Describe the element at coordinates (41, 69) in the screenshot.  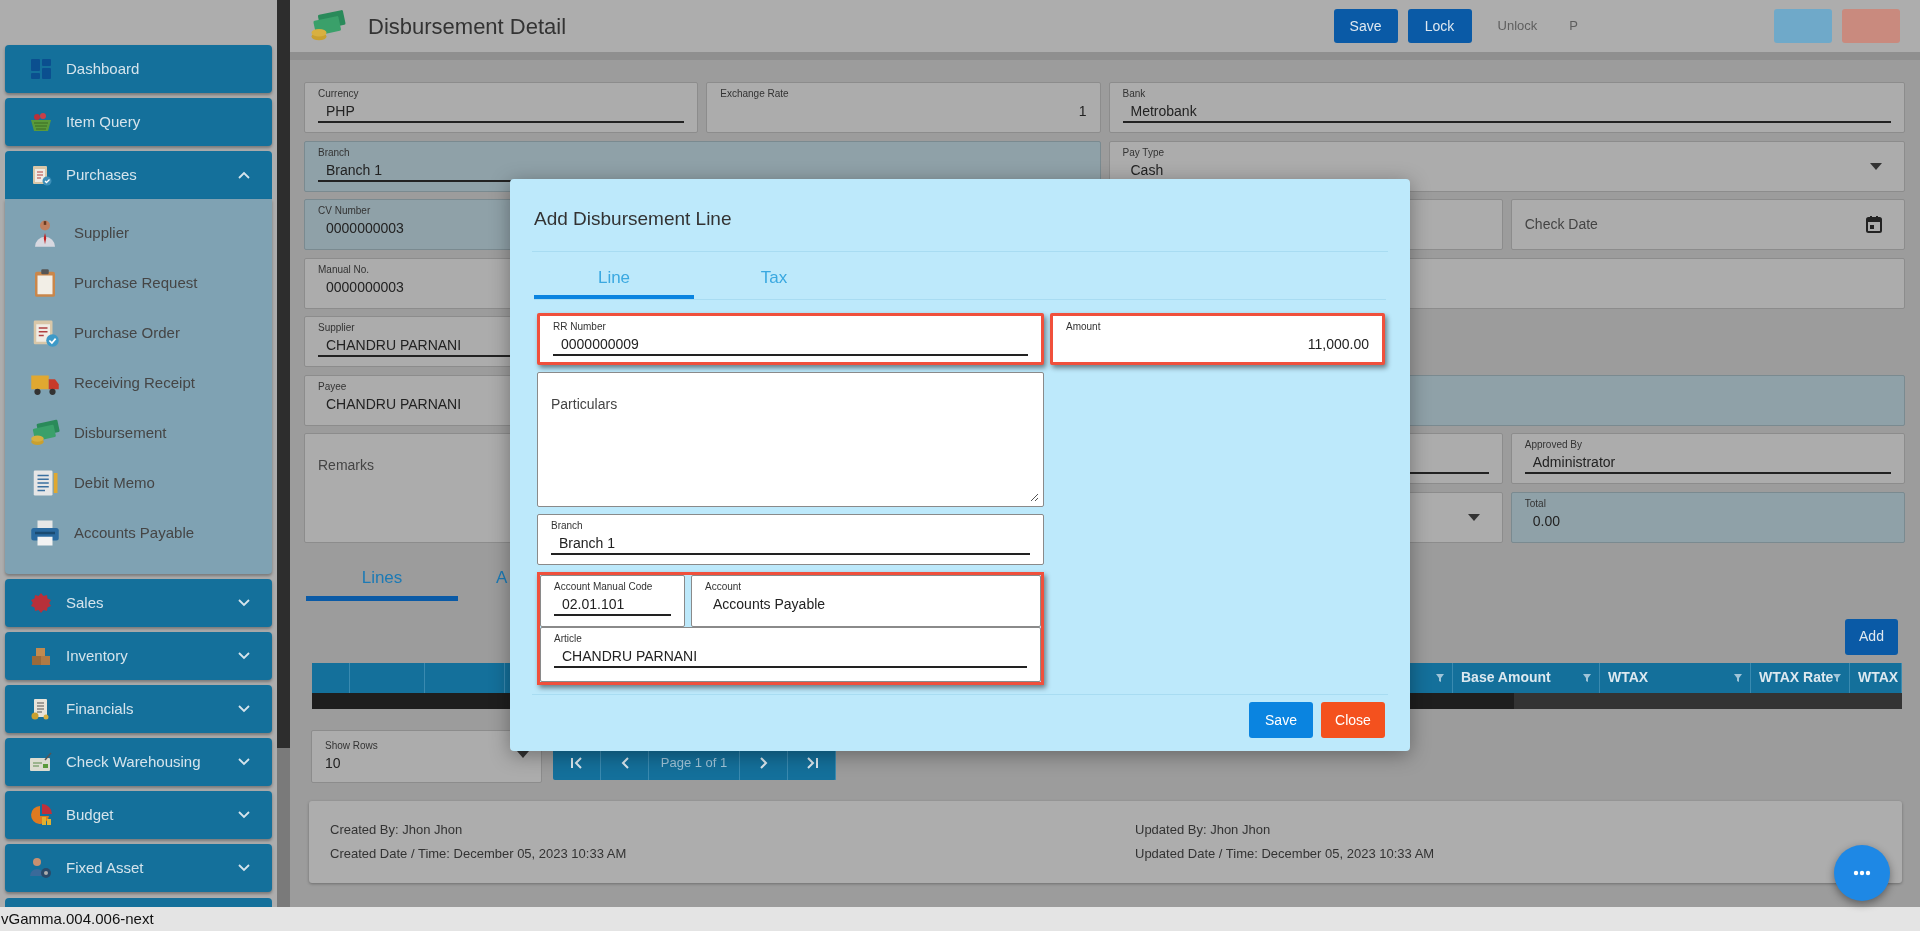
I see `dashboard-icon` at that location.